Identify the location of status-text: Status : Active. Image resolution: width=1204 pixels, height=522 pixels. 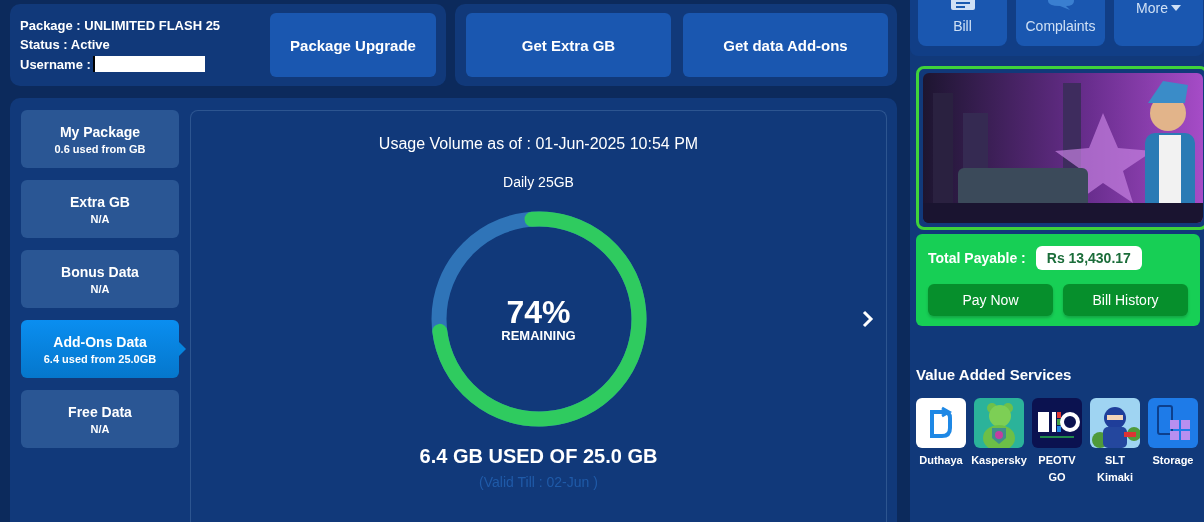
(65, 44).